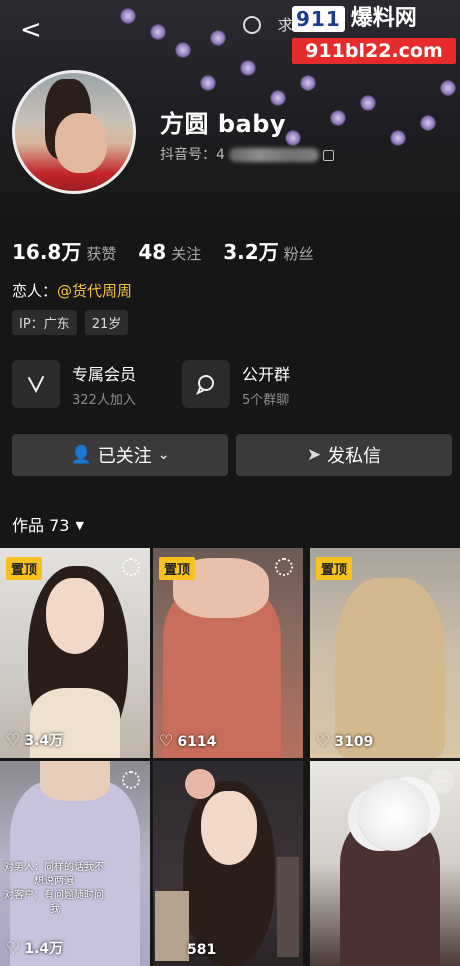 The image size is (460, 966). I want to click on feature-title: 专属会员, so click(104, 374).